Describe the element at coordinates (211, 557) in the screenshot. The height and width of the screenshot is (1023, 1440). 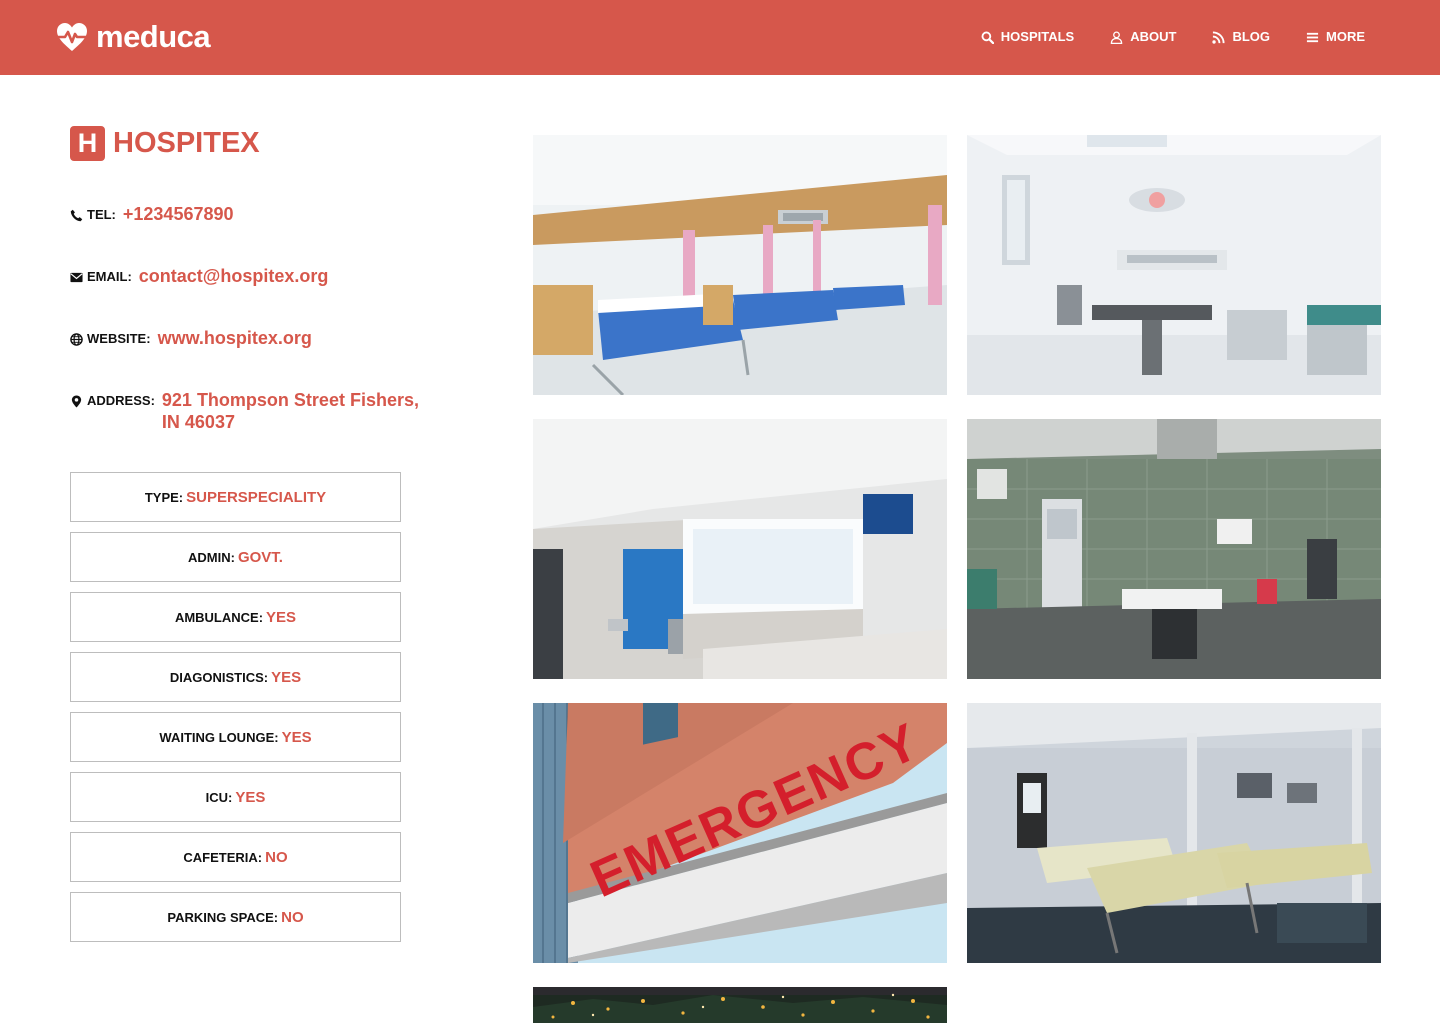
I see `feature-label: ADMIN:` at that location.